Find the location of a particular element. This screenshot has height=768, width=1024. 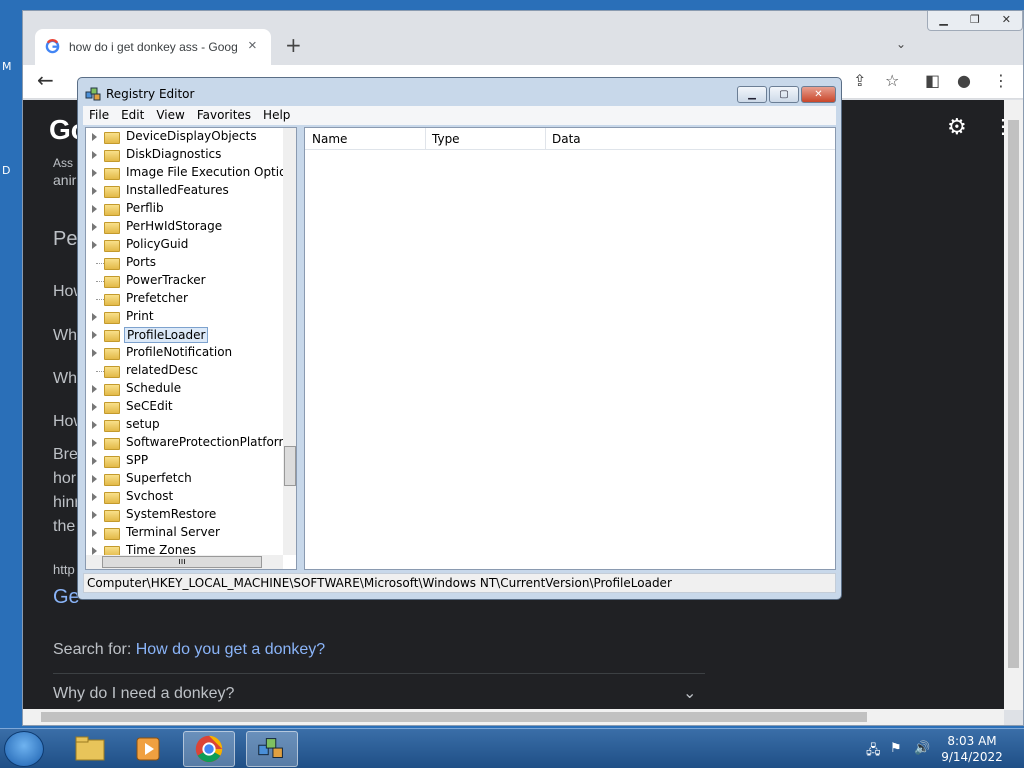

scroll-thumb: ııı is located at coordinates (182, 562).